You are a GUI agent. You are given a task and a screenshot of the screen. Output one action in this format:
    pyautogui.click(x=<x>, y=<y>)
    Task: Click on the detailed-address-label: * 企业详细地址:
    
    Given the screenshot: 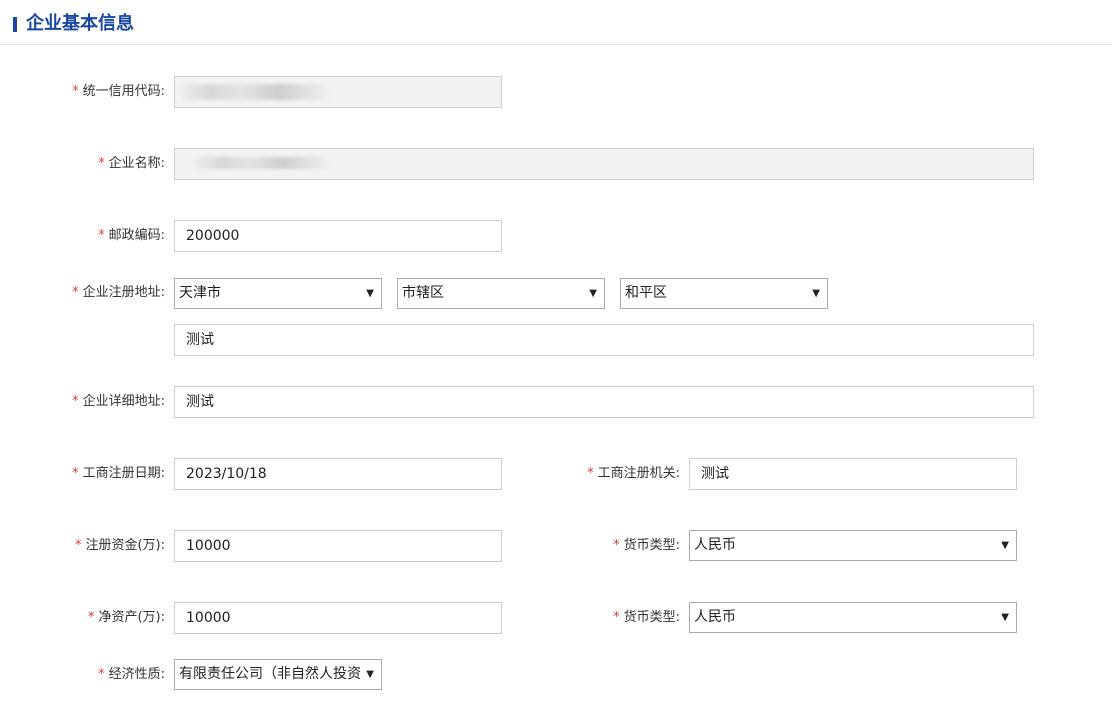 What is the action you would take?
    pyautogui.click(x=118, y=401)
    